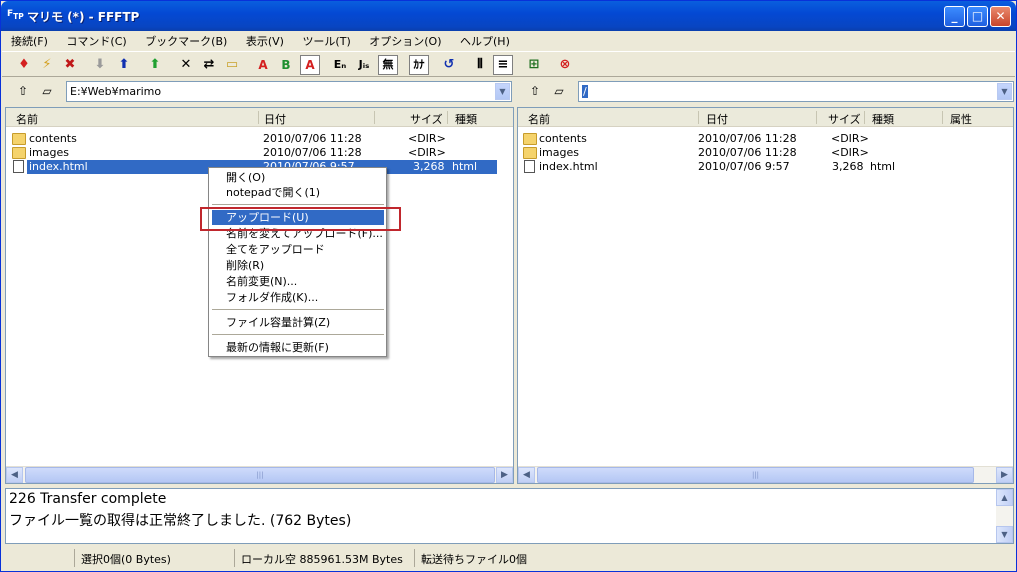 The width and height of the screenshot is (1017, 572). Describe the element at coordinates (124, 65) in the screenshot. I see `upload-icon: ⬆` at that location.